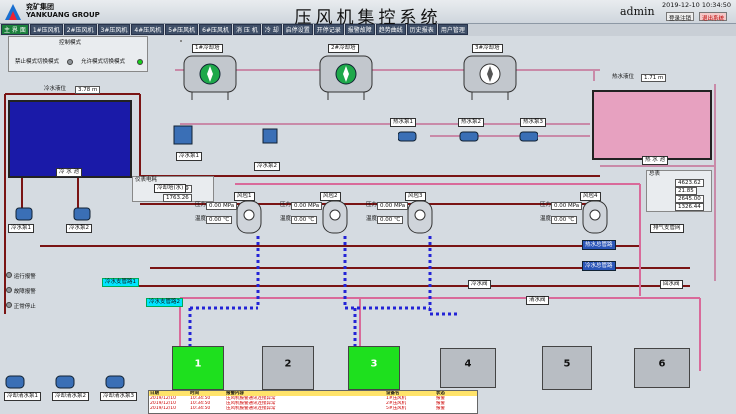 The width and height of the screenshot is (736, 414). Describe the element at coordinates (346, 72) in the screenshot. I see `cooling-tower-2: 2#冷却塔` at that location.